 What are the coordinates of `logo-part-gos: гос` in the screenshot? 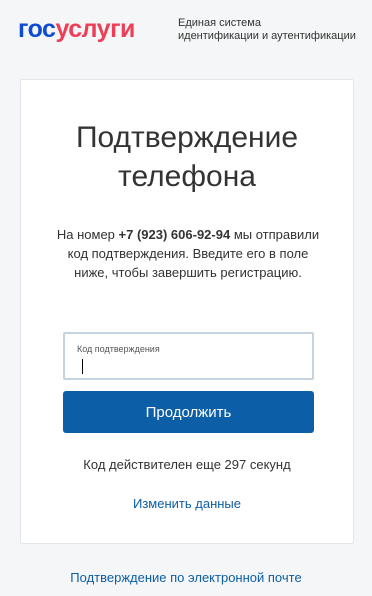 It's located at (37, 29).